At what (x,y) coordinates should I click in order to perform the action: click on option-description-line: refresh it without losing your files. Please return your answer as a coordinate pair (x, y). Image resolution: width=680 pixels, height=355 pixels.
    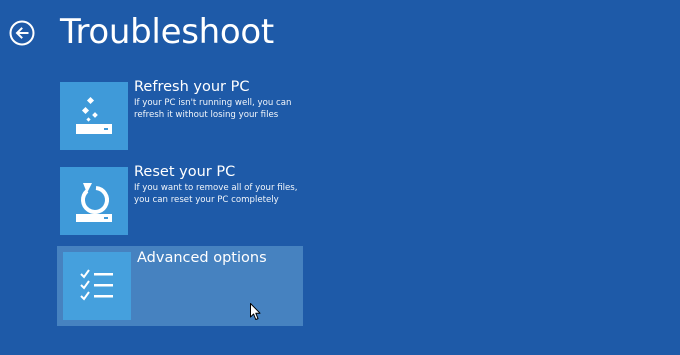
    Looking at the image, I should click on (206, 115).